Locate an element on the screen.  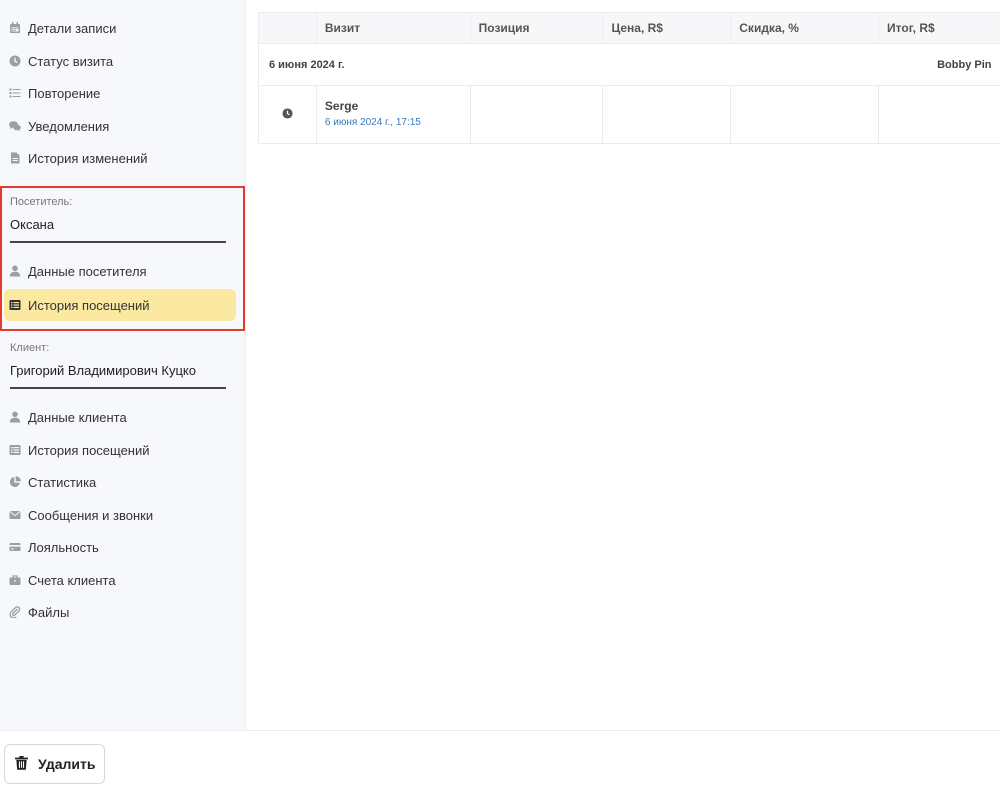
sidebar-item-label: Уведомления is located at coordinates (69, 126).